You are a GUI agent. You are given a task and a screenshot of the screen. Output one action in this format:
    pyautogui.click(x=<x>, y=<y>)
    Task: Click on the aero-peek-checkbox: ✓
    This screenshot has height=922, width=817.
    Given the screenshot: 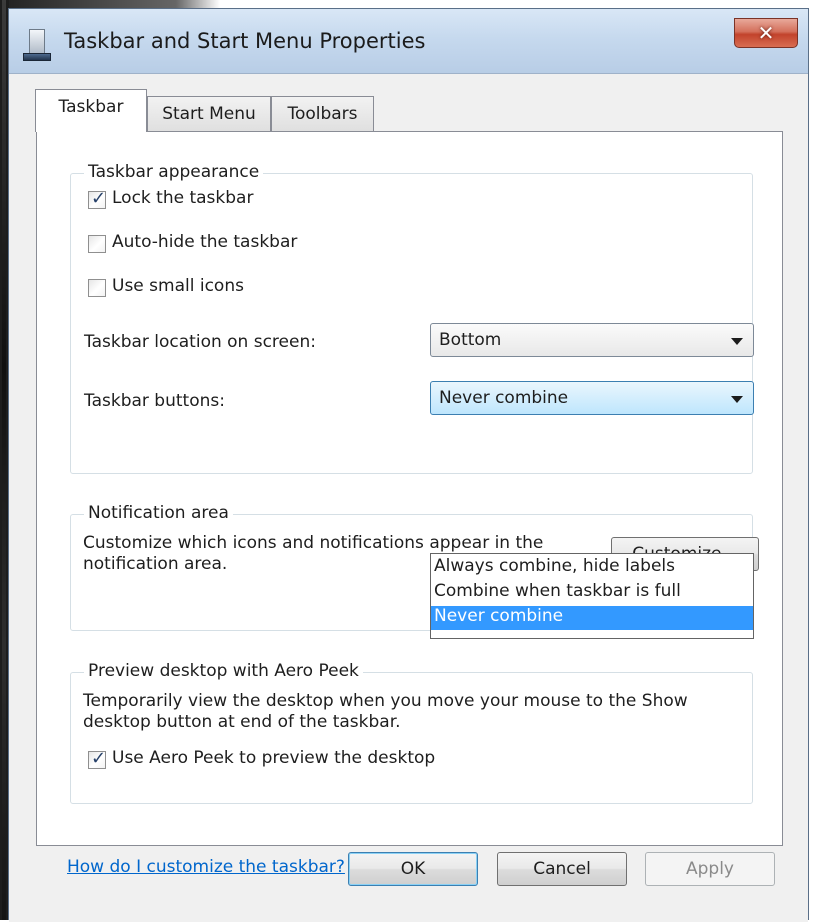 What is the action you would take?
    pyautogui.click(x=97, y=758)
    